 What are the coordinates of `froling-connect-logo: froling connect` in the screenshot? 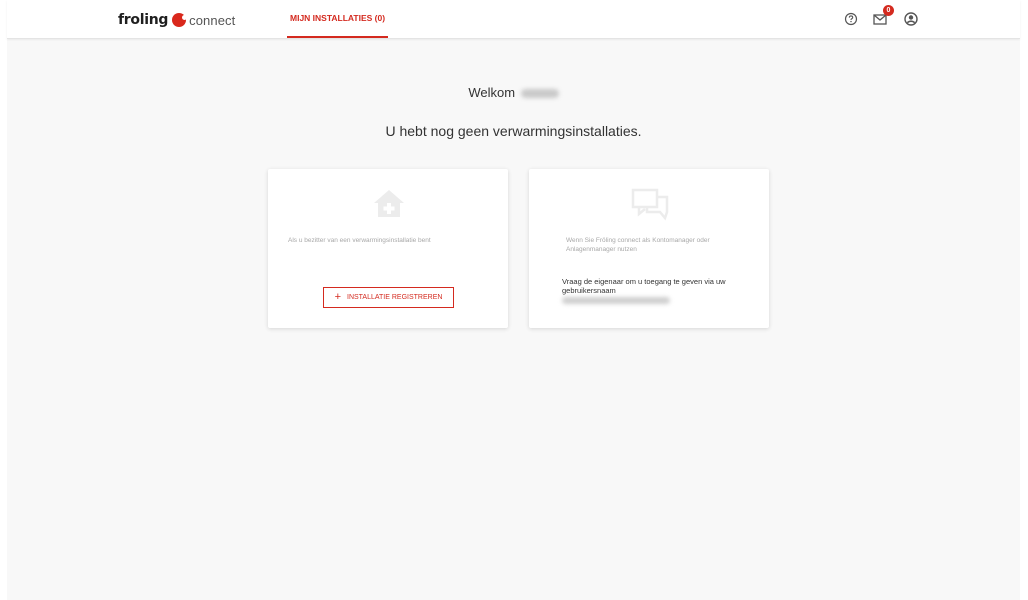 It's located at (176, 20).